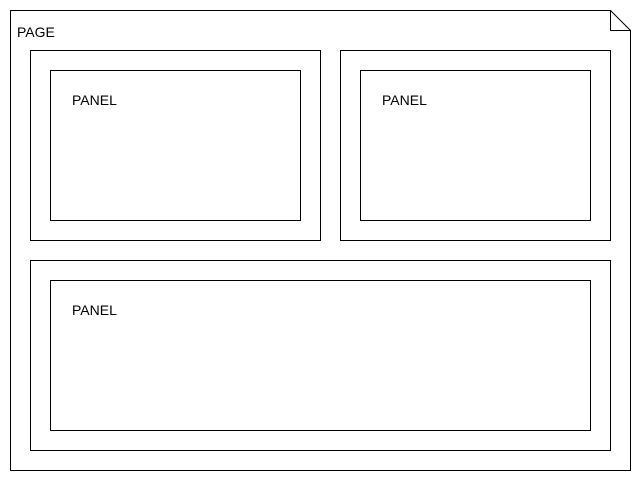 The height and width of the screenshot is (480, 640). I want to click on panel-top-left: PANEL, so click(175, 145).